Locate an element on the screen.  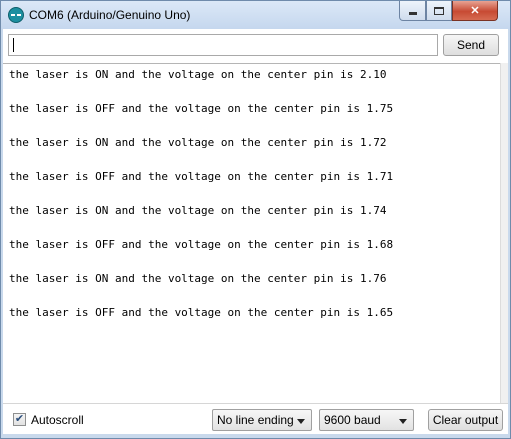
vertical-scrollbar is located at coordinates (504, 233).